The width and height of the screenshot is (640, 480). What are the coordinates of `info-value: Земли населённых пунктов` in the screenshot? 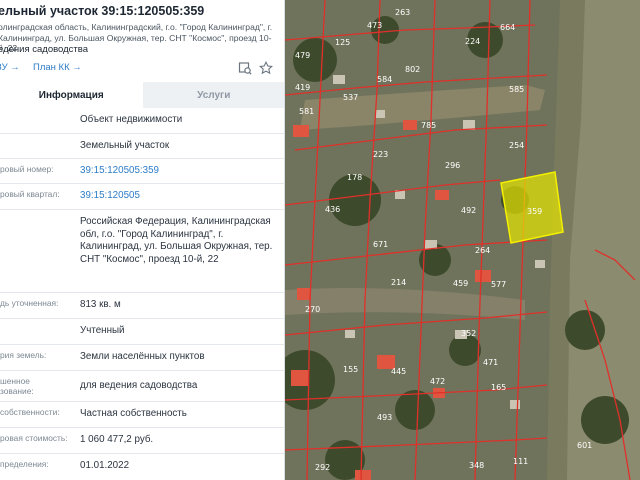 It's located at (142, 356).